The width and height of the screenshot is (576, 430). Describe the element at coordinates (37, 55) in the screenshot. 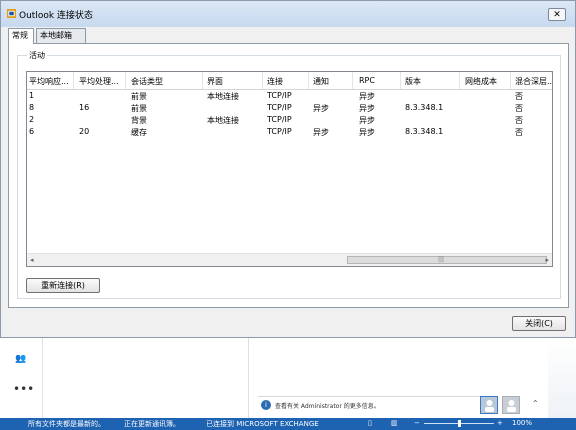

I see `activity-group-label: 活动` at that location.